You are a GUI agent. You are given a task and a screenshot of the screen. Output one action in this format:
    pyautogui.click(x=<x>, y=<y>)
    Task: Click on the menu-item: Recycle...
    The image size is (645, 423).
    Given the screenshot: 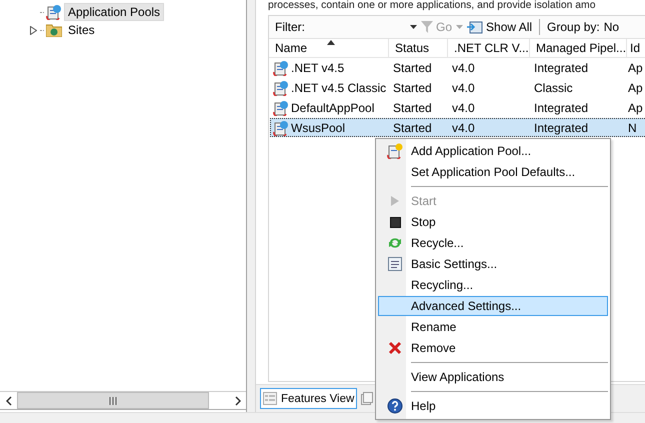 What is the action you would take?
    pyautogui.click(x=493, y=243)
    